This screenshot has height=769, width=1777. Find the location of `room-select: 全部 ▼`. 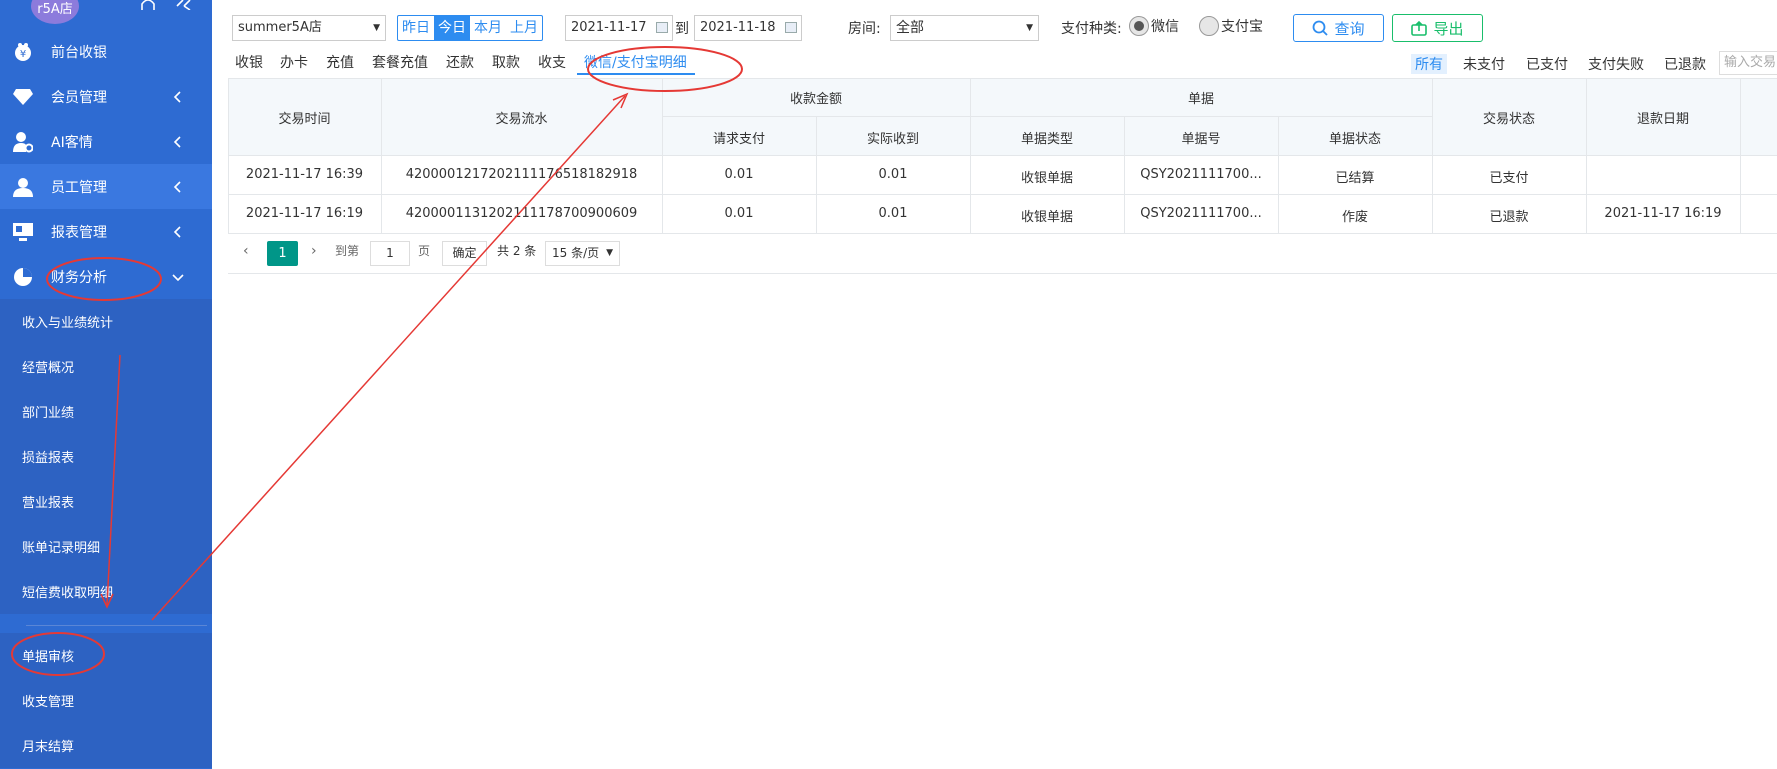

room-select: 全部 ▼ is located at coordinates (964, 28).